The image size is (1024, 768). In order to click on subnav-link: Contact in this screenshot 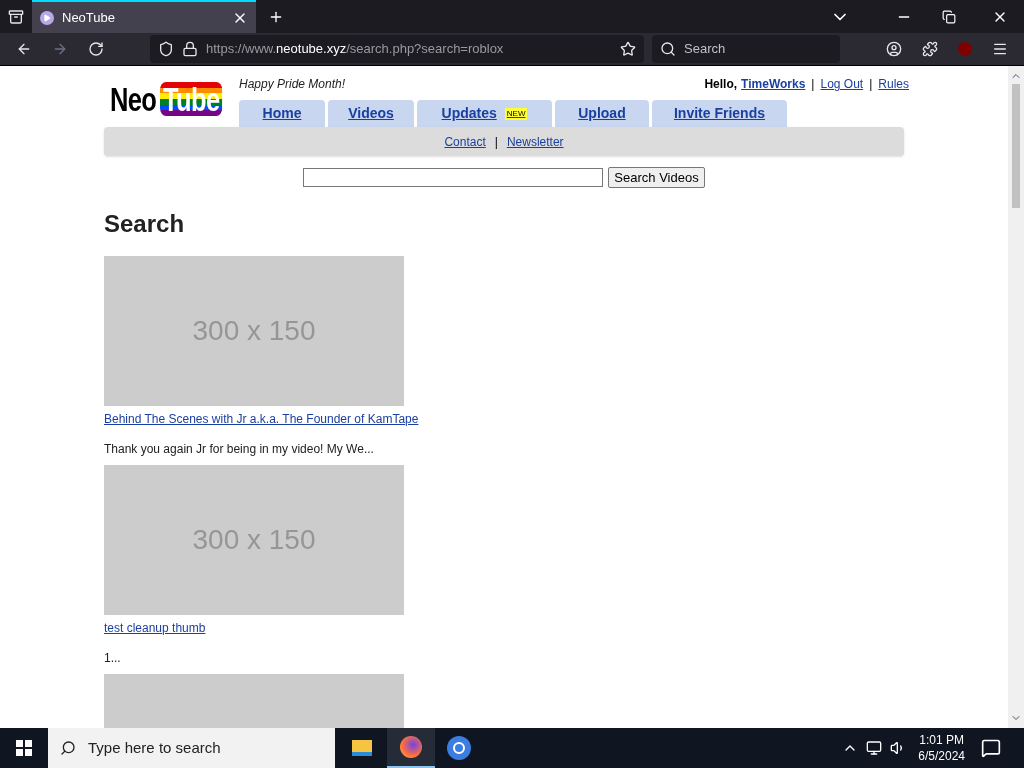, I will do `click(465, 141)`.